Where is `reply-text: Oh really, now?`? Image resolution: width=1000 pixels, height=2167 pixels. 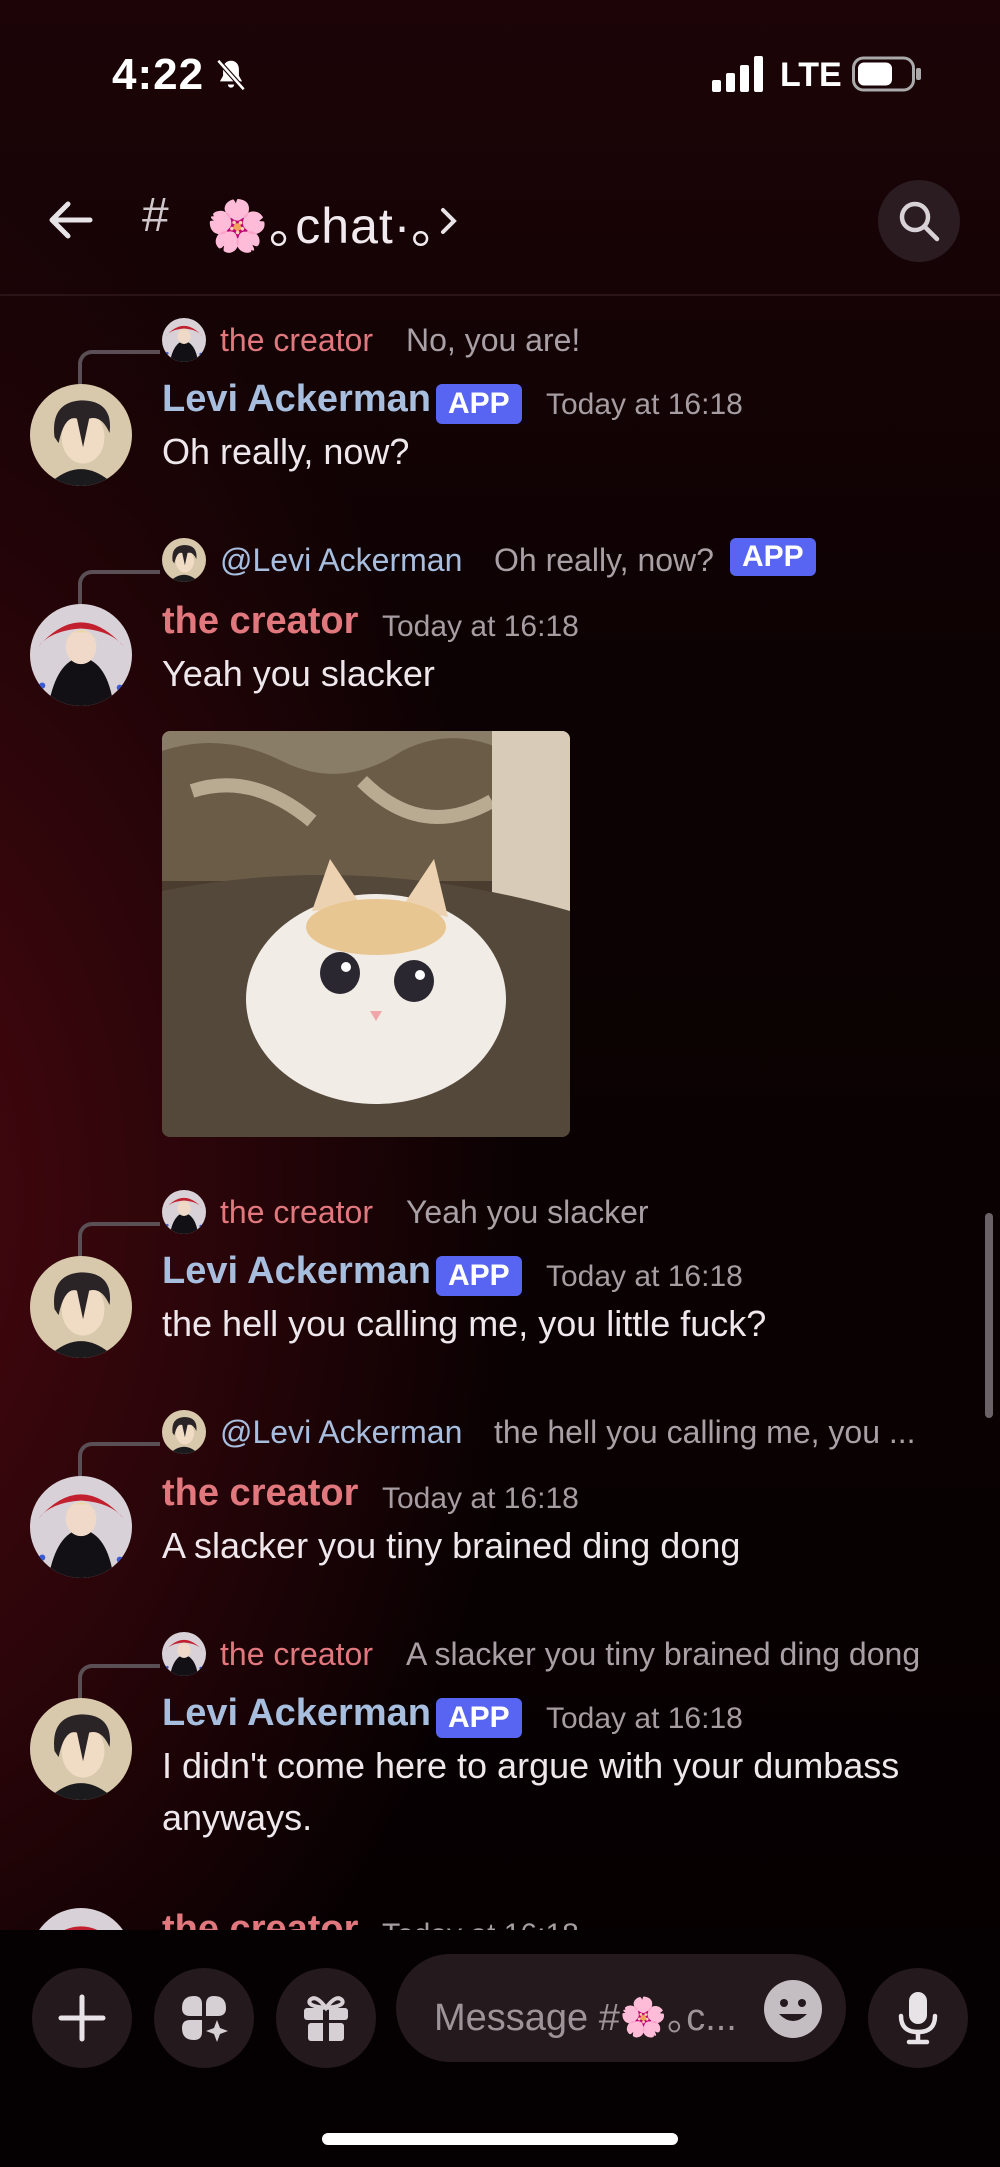
reply-text: Oh really, now? is located at coordinates (604, 560).